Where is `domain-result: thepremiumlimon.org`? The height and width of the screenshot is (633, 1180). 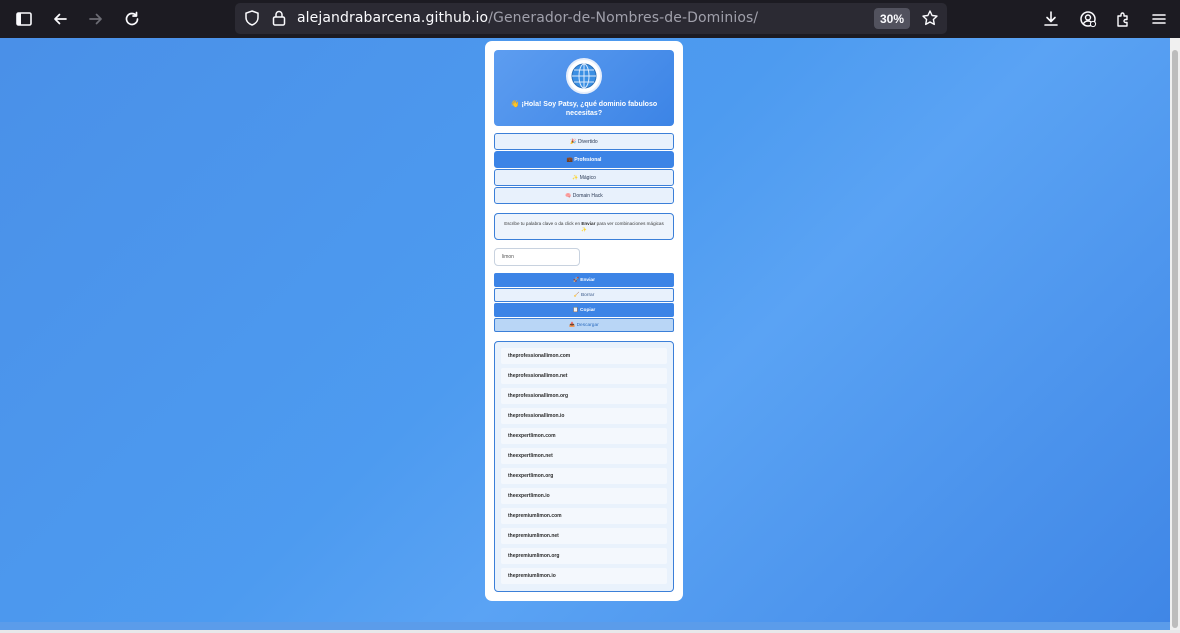
domain-result: thepremiumlimon.org is located at coordinates (584, 556).